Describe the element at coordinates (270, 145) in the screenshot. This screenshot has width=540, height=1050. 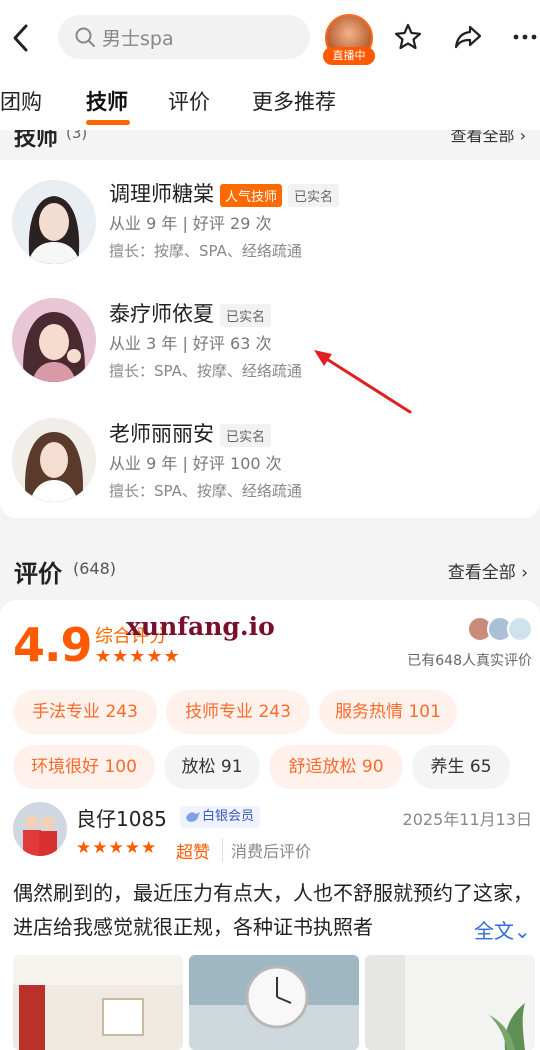
I see `technician-section-header: 技师 (3) 查看全部 ›` at that location.